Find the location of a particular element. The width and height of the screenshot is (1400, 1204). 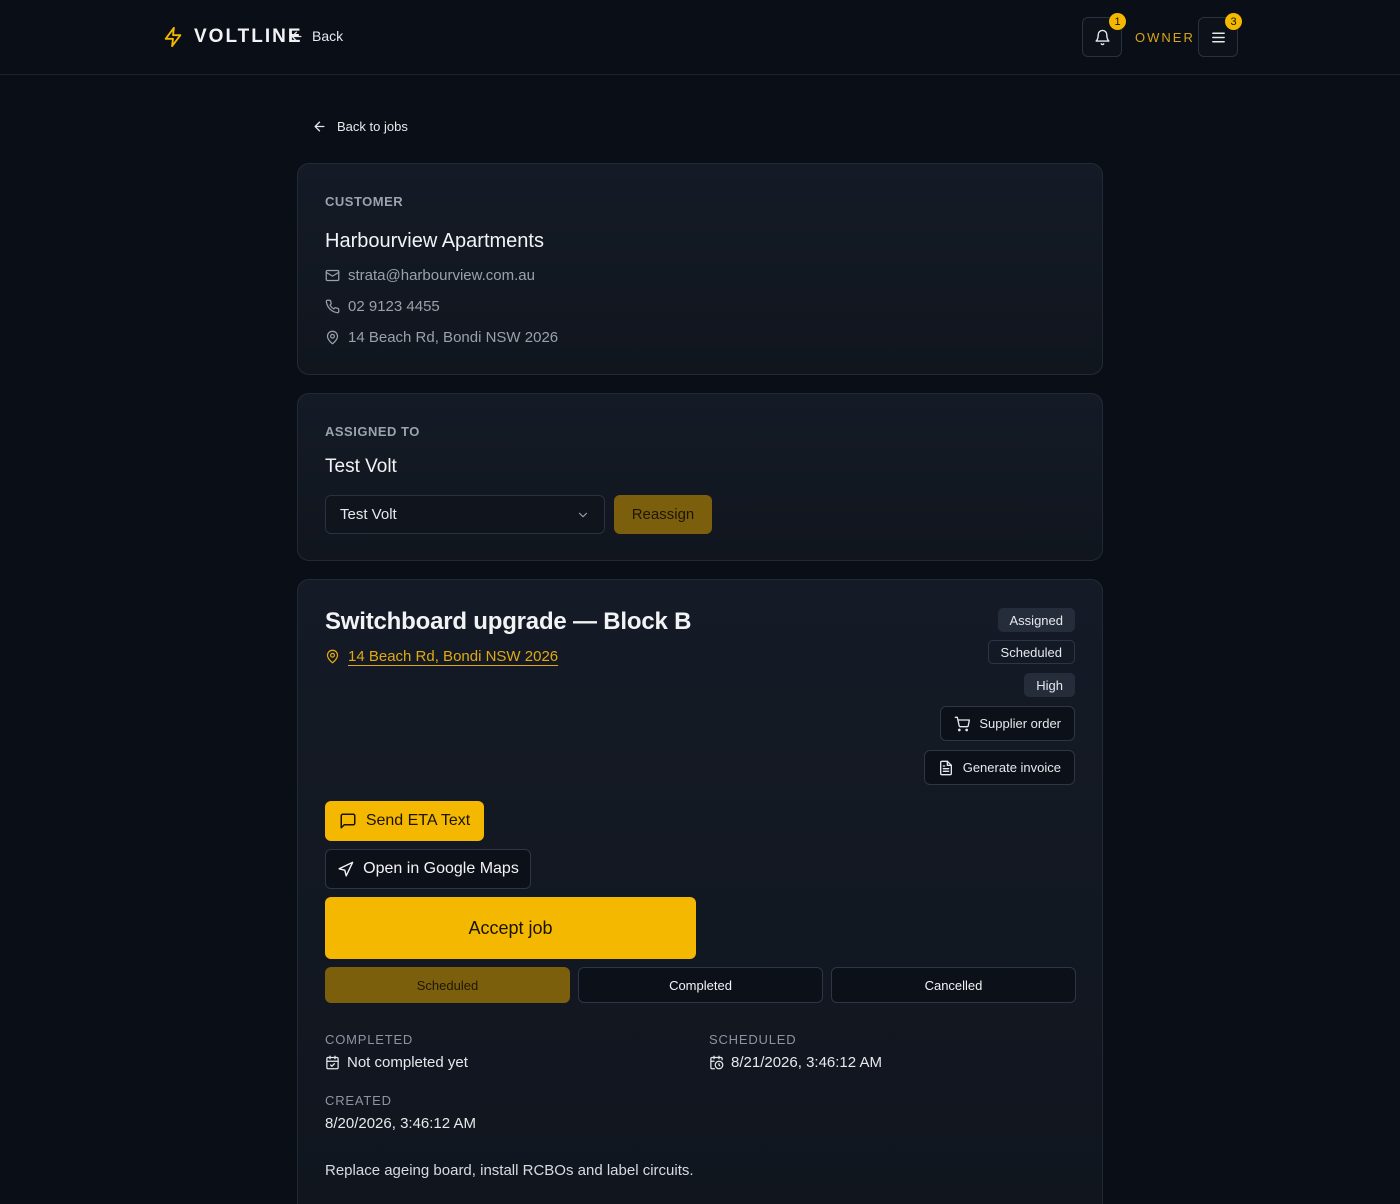

assignee-name: Test Volt is located at coordinates (361, 466).